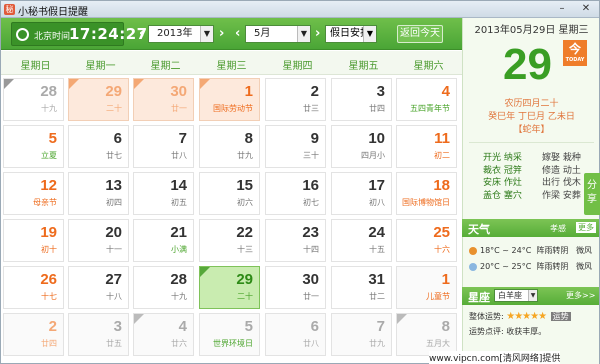  I want to click on day-cell: 9 三十, so click(295, 146).